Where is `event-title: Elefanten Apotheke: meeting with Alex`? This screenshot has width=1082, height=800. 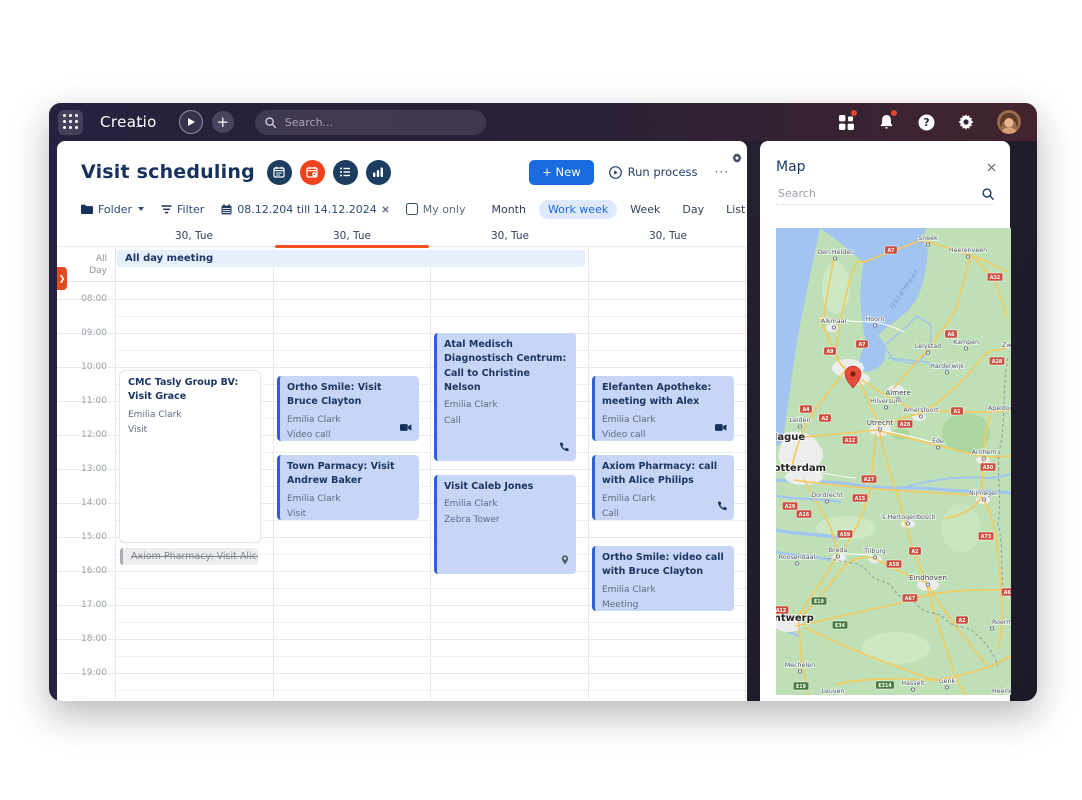
event-title: Elefanten Apotheke: meeting with Alex is located at coordinates (657, 395).